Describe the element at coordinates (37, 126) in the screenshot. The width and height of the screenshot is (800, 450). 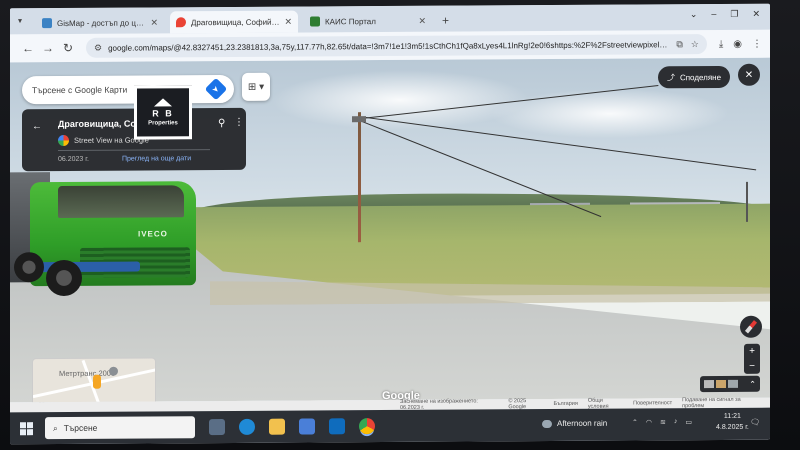
I see `back-arrow-icon: ←` at that location.